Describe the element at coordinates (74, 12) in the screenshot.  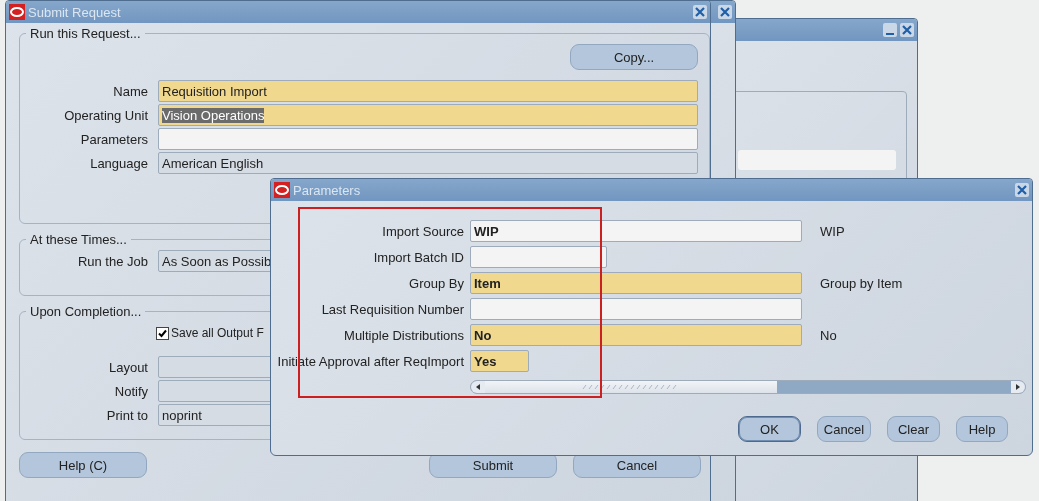
I see `window-title: Submit Request` at that location.